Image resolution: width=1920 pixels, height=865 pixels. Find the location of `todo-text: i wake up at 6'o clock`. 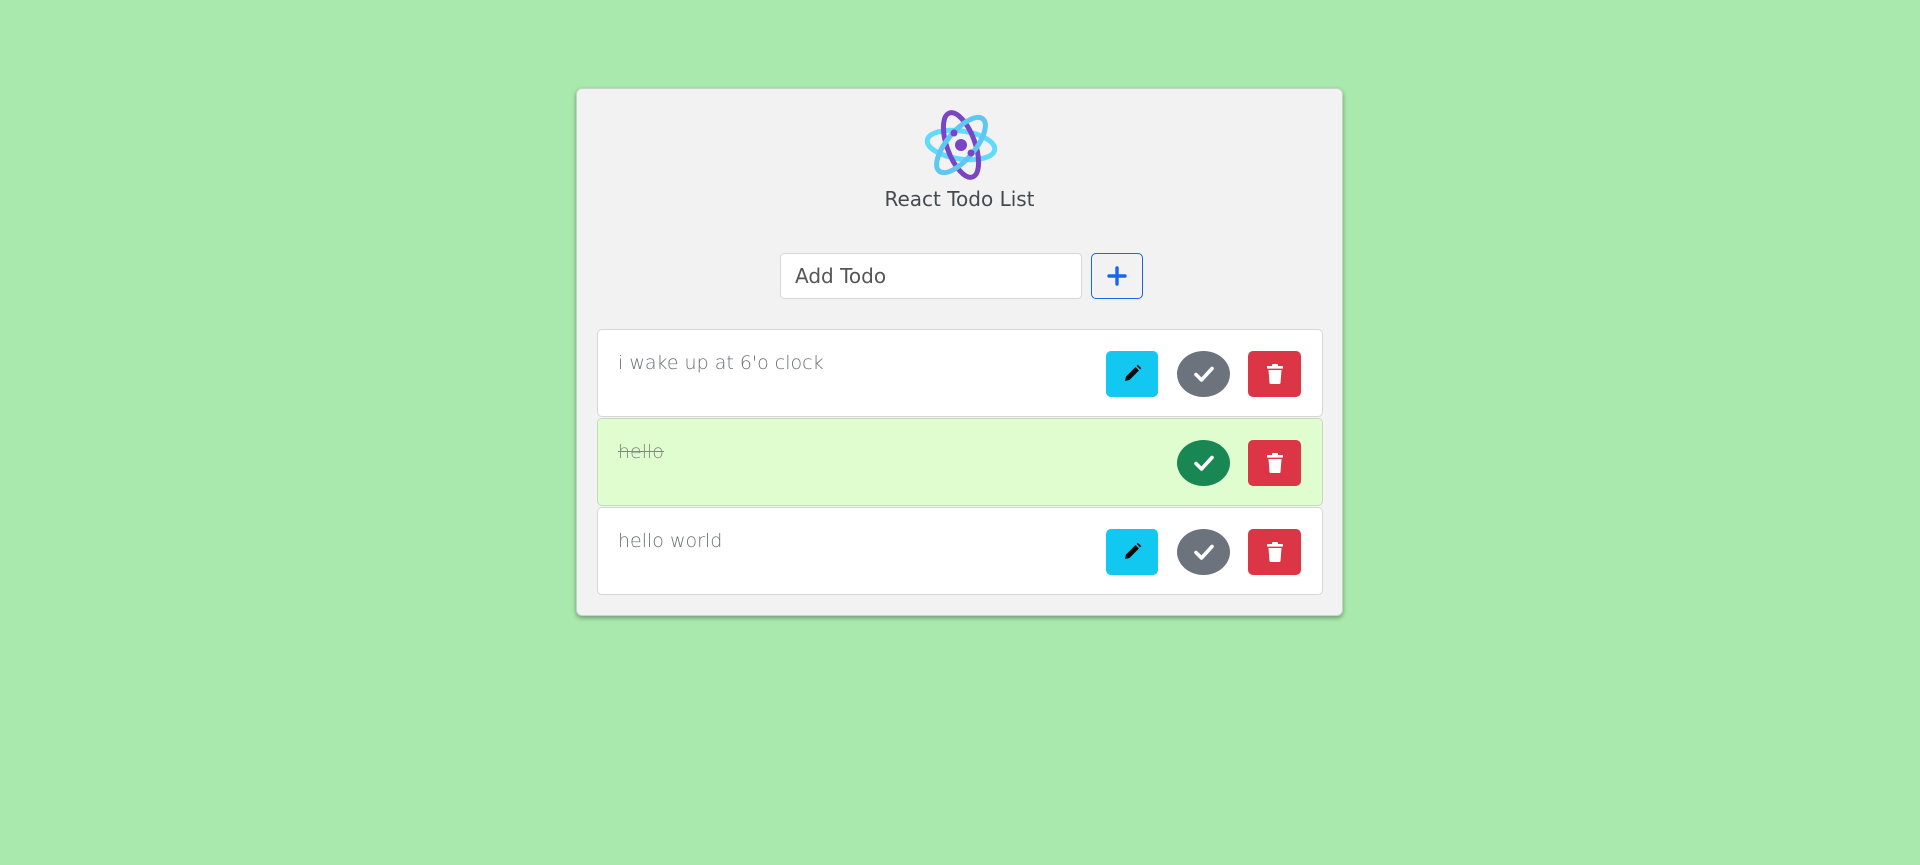

todo-text: i wake up at 6'o clock is located at coordinates (721, 363).